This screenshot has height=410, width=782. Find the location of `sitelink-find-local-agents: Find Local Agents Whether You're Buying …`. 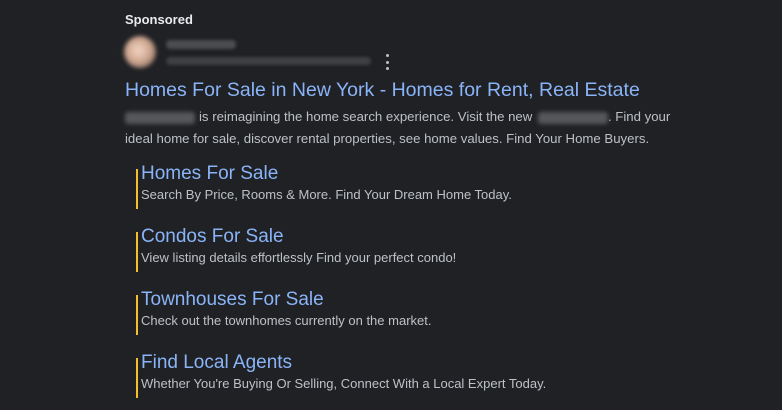

sitelink-find-local-agents: Find Local Agents Whether You're Buying … is located at coordinates (417, 375).